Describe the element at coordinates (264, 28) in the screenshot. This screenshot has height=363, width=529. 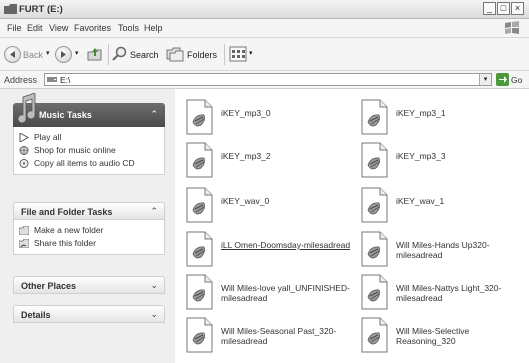
I see `menu-bar: File Edit View Favorites Tools Help` at that location.